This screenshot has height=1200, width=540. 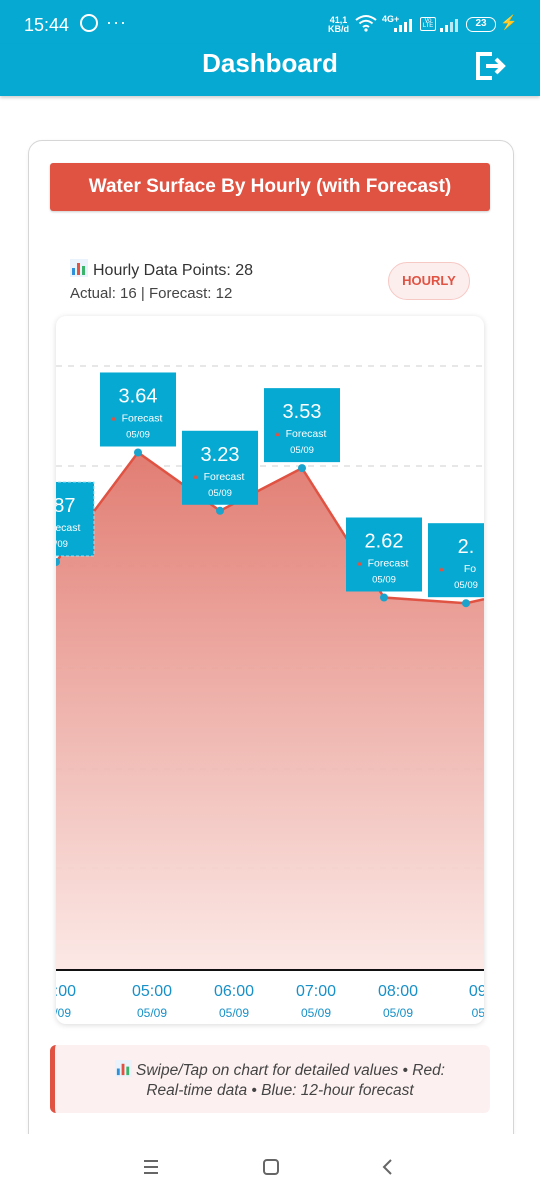 I want to click on tooltip-value: 3.64, so click(x=138, y=396).